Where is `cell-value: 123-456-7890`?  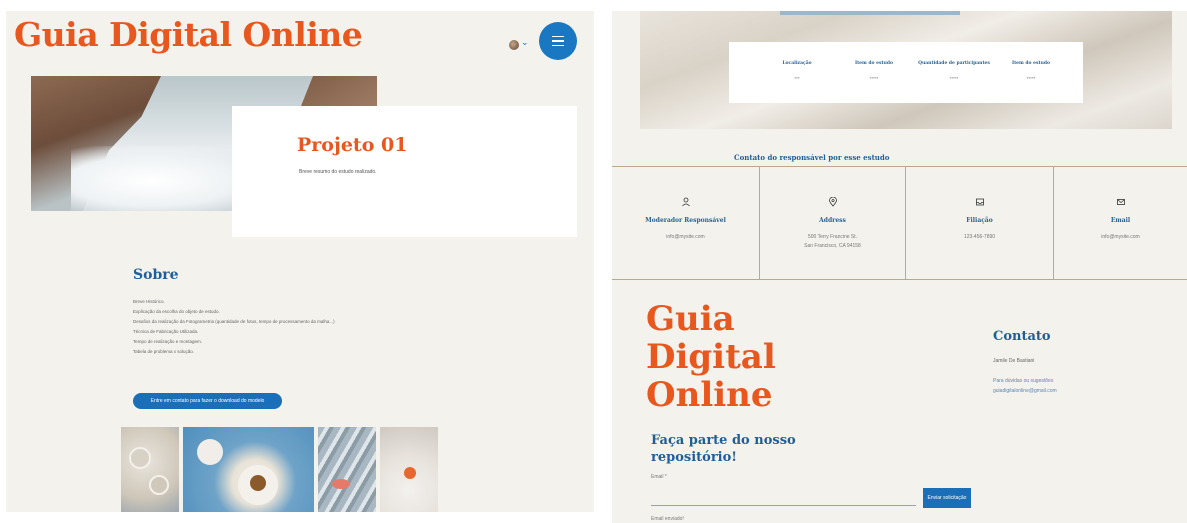 cell-value: 123-456-7890 is located at coordinates (979, 237).